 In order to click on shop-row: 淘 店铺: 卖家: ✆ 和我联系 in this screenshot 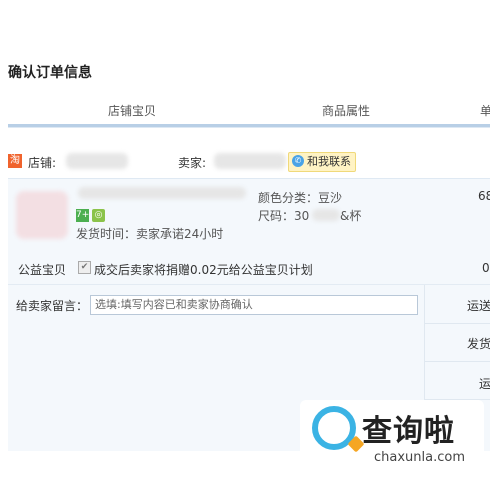, I will do `click(249, 163)`.